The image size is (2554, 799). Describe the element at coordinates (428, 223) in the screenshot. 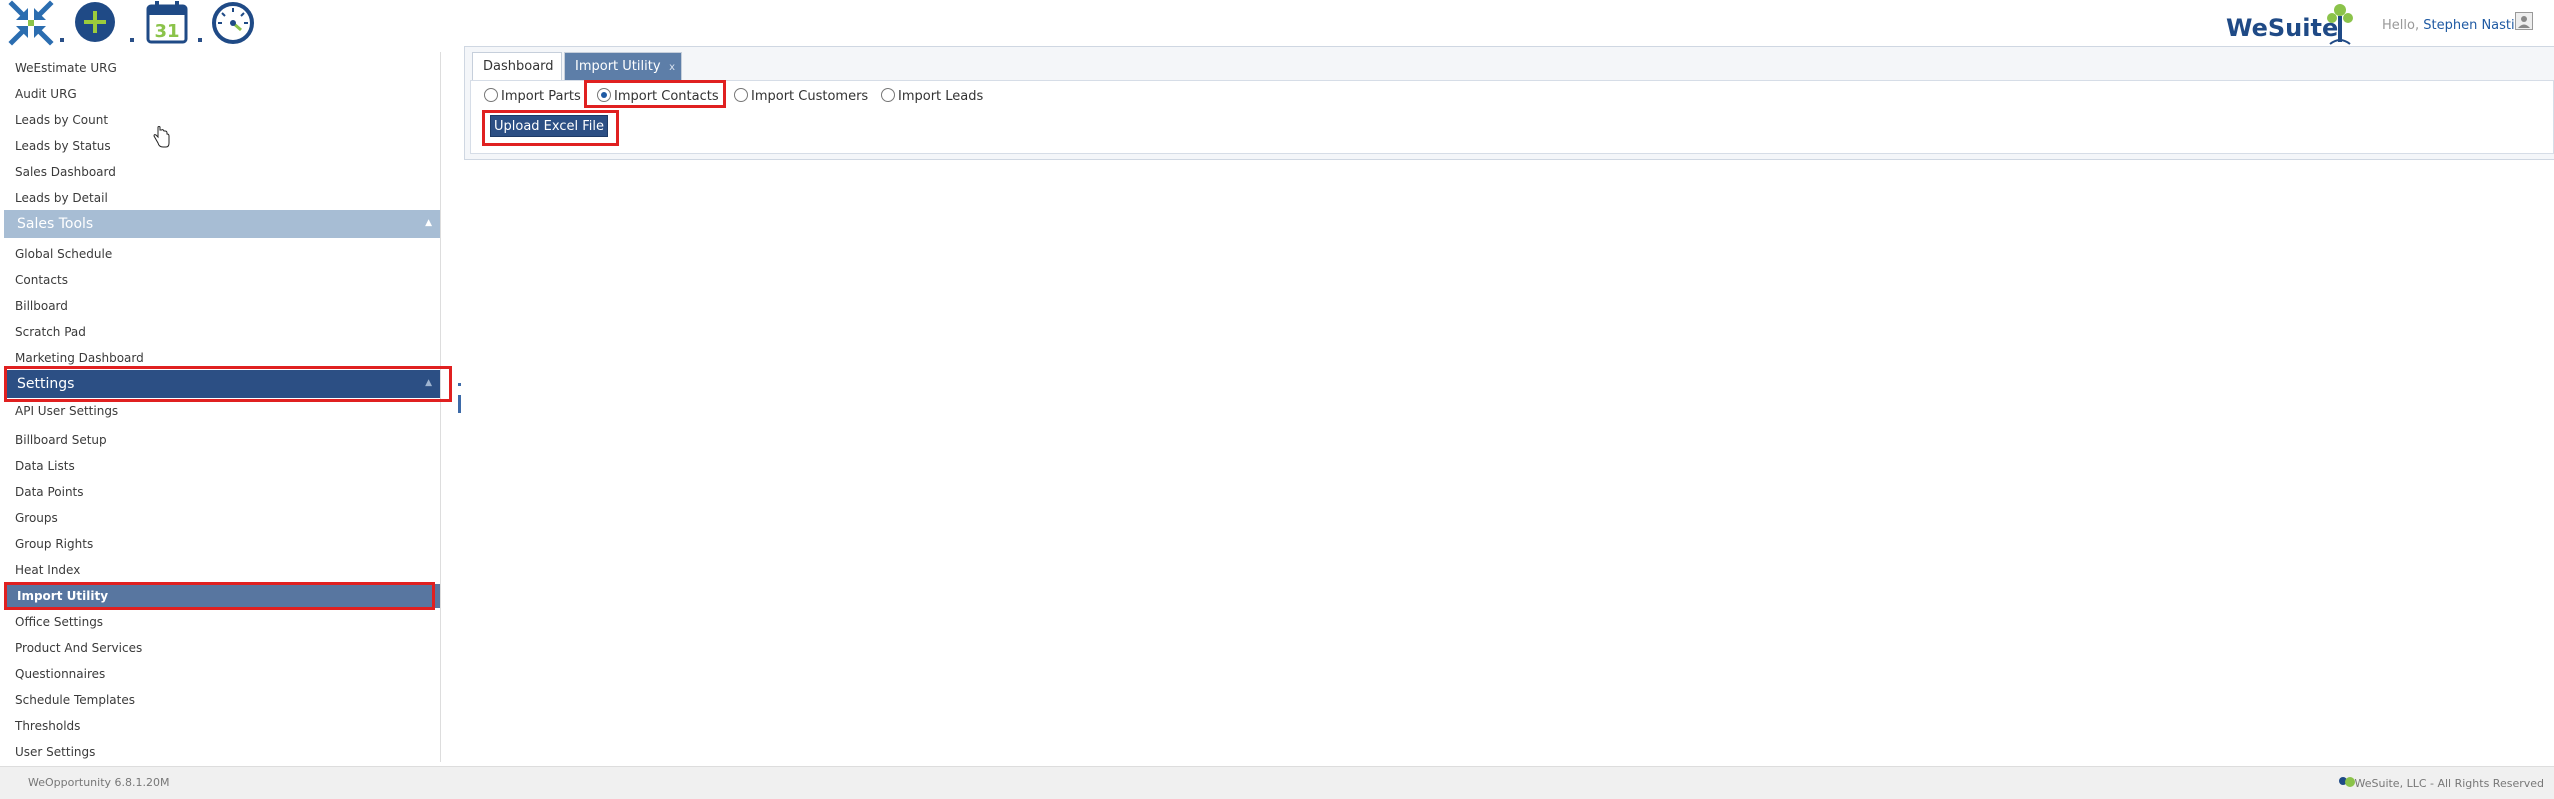

I see `collapse-arrow-icon: ▲` at that location.